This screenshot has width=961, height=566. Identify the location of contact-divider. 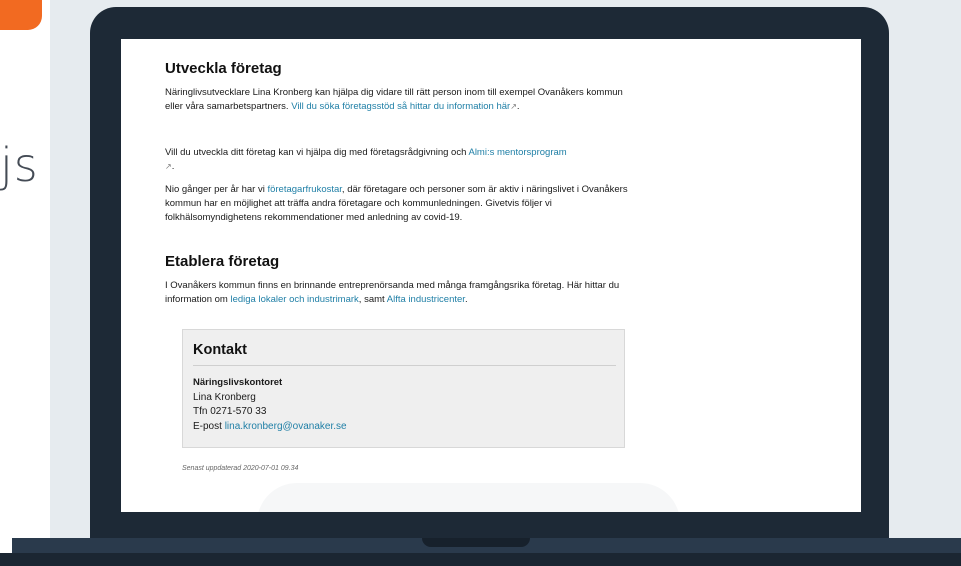
(404, 365).